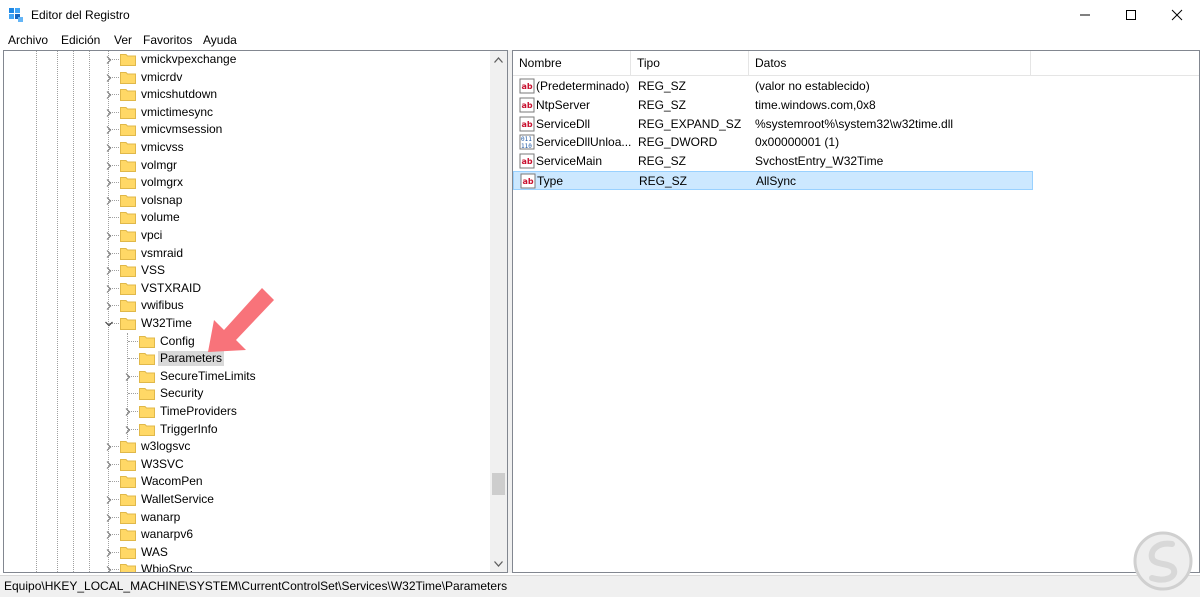 Image resolution: width=1200 pixels, height=597 pixels. What do you see at coordinates (177, 341) in the screenshot?
I see `tree-node-label: Config` at bounding box center [177, 341].